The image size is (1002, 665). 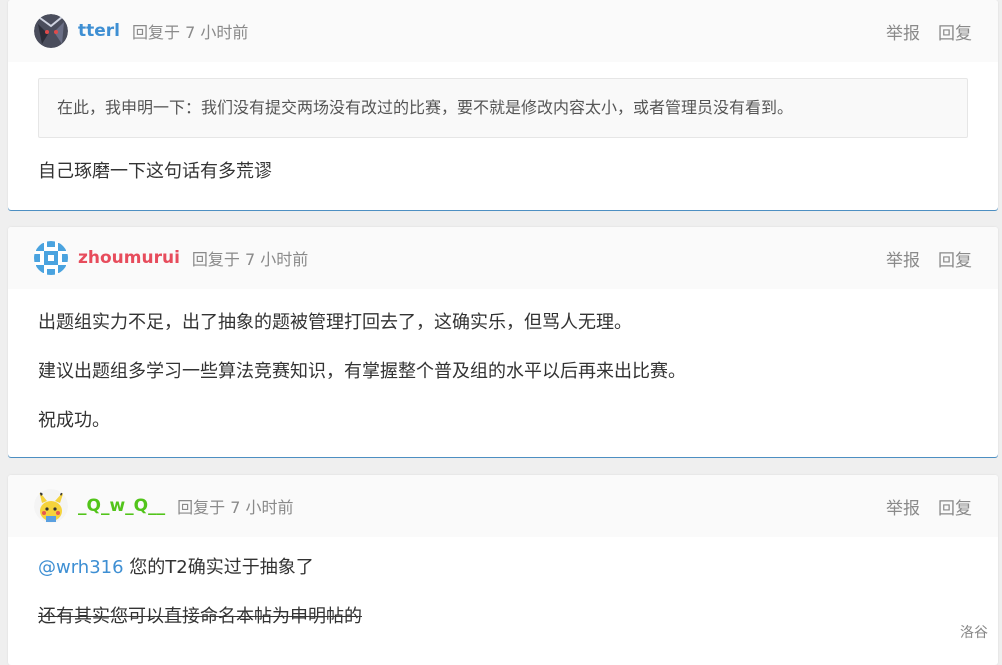 I want to click on username: _Q_w_Q__, so click(x=121, y=506).